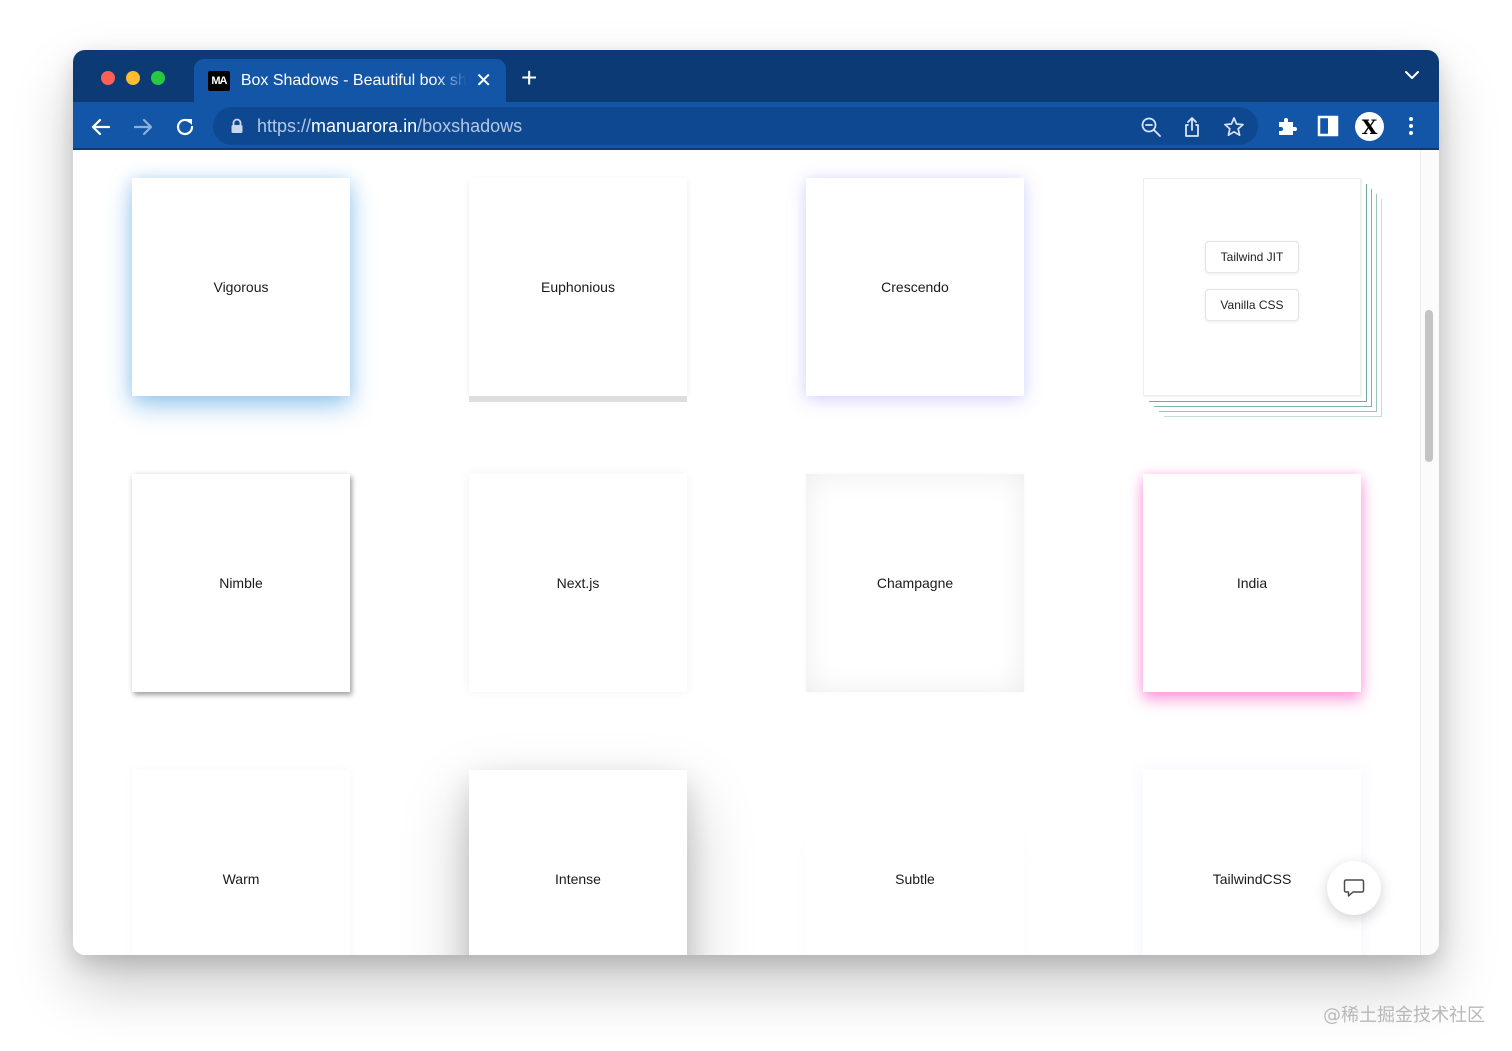  Describe the element at coordinates (483, 81) in the screenshot. I see `tab-close-icon: ✕` at that location.